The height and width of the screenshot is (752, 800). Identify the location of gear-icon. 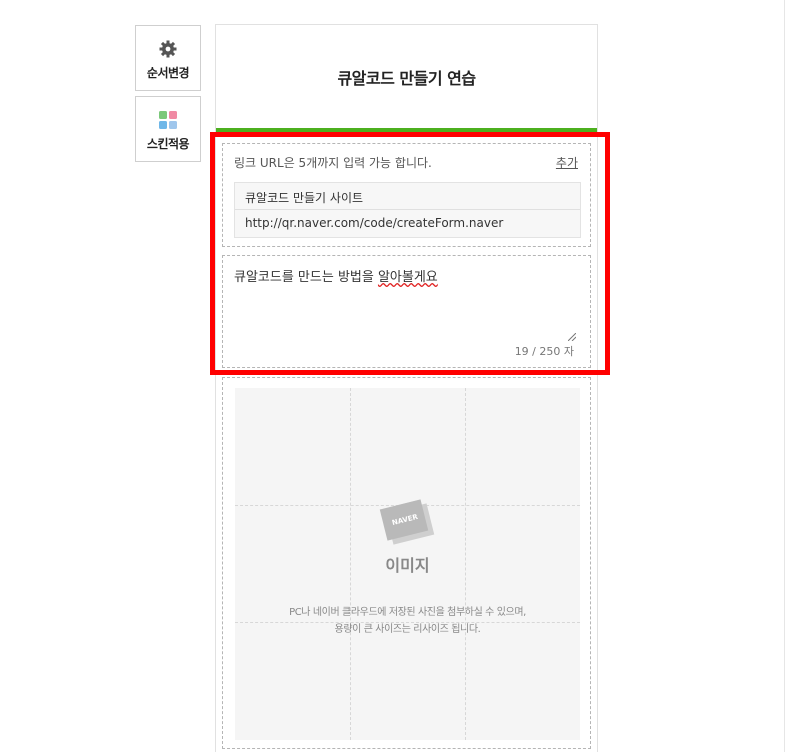
(168, 49).